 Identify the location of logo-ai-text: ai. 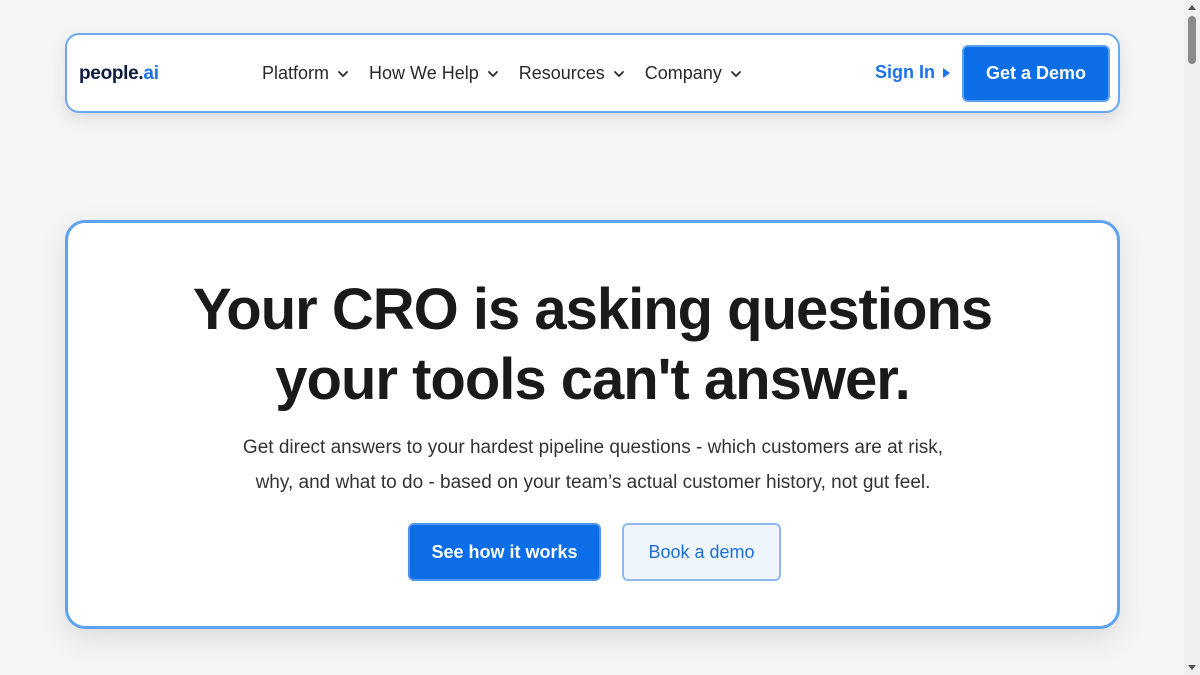
(151, 73).